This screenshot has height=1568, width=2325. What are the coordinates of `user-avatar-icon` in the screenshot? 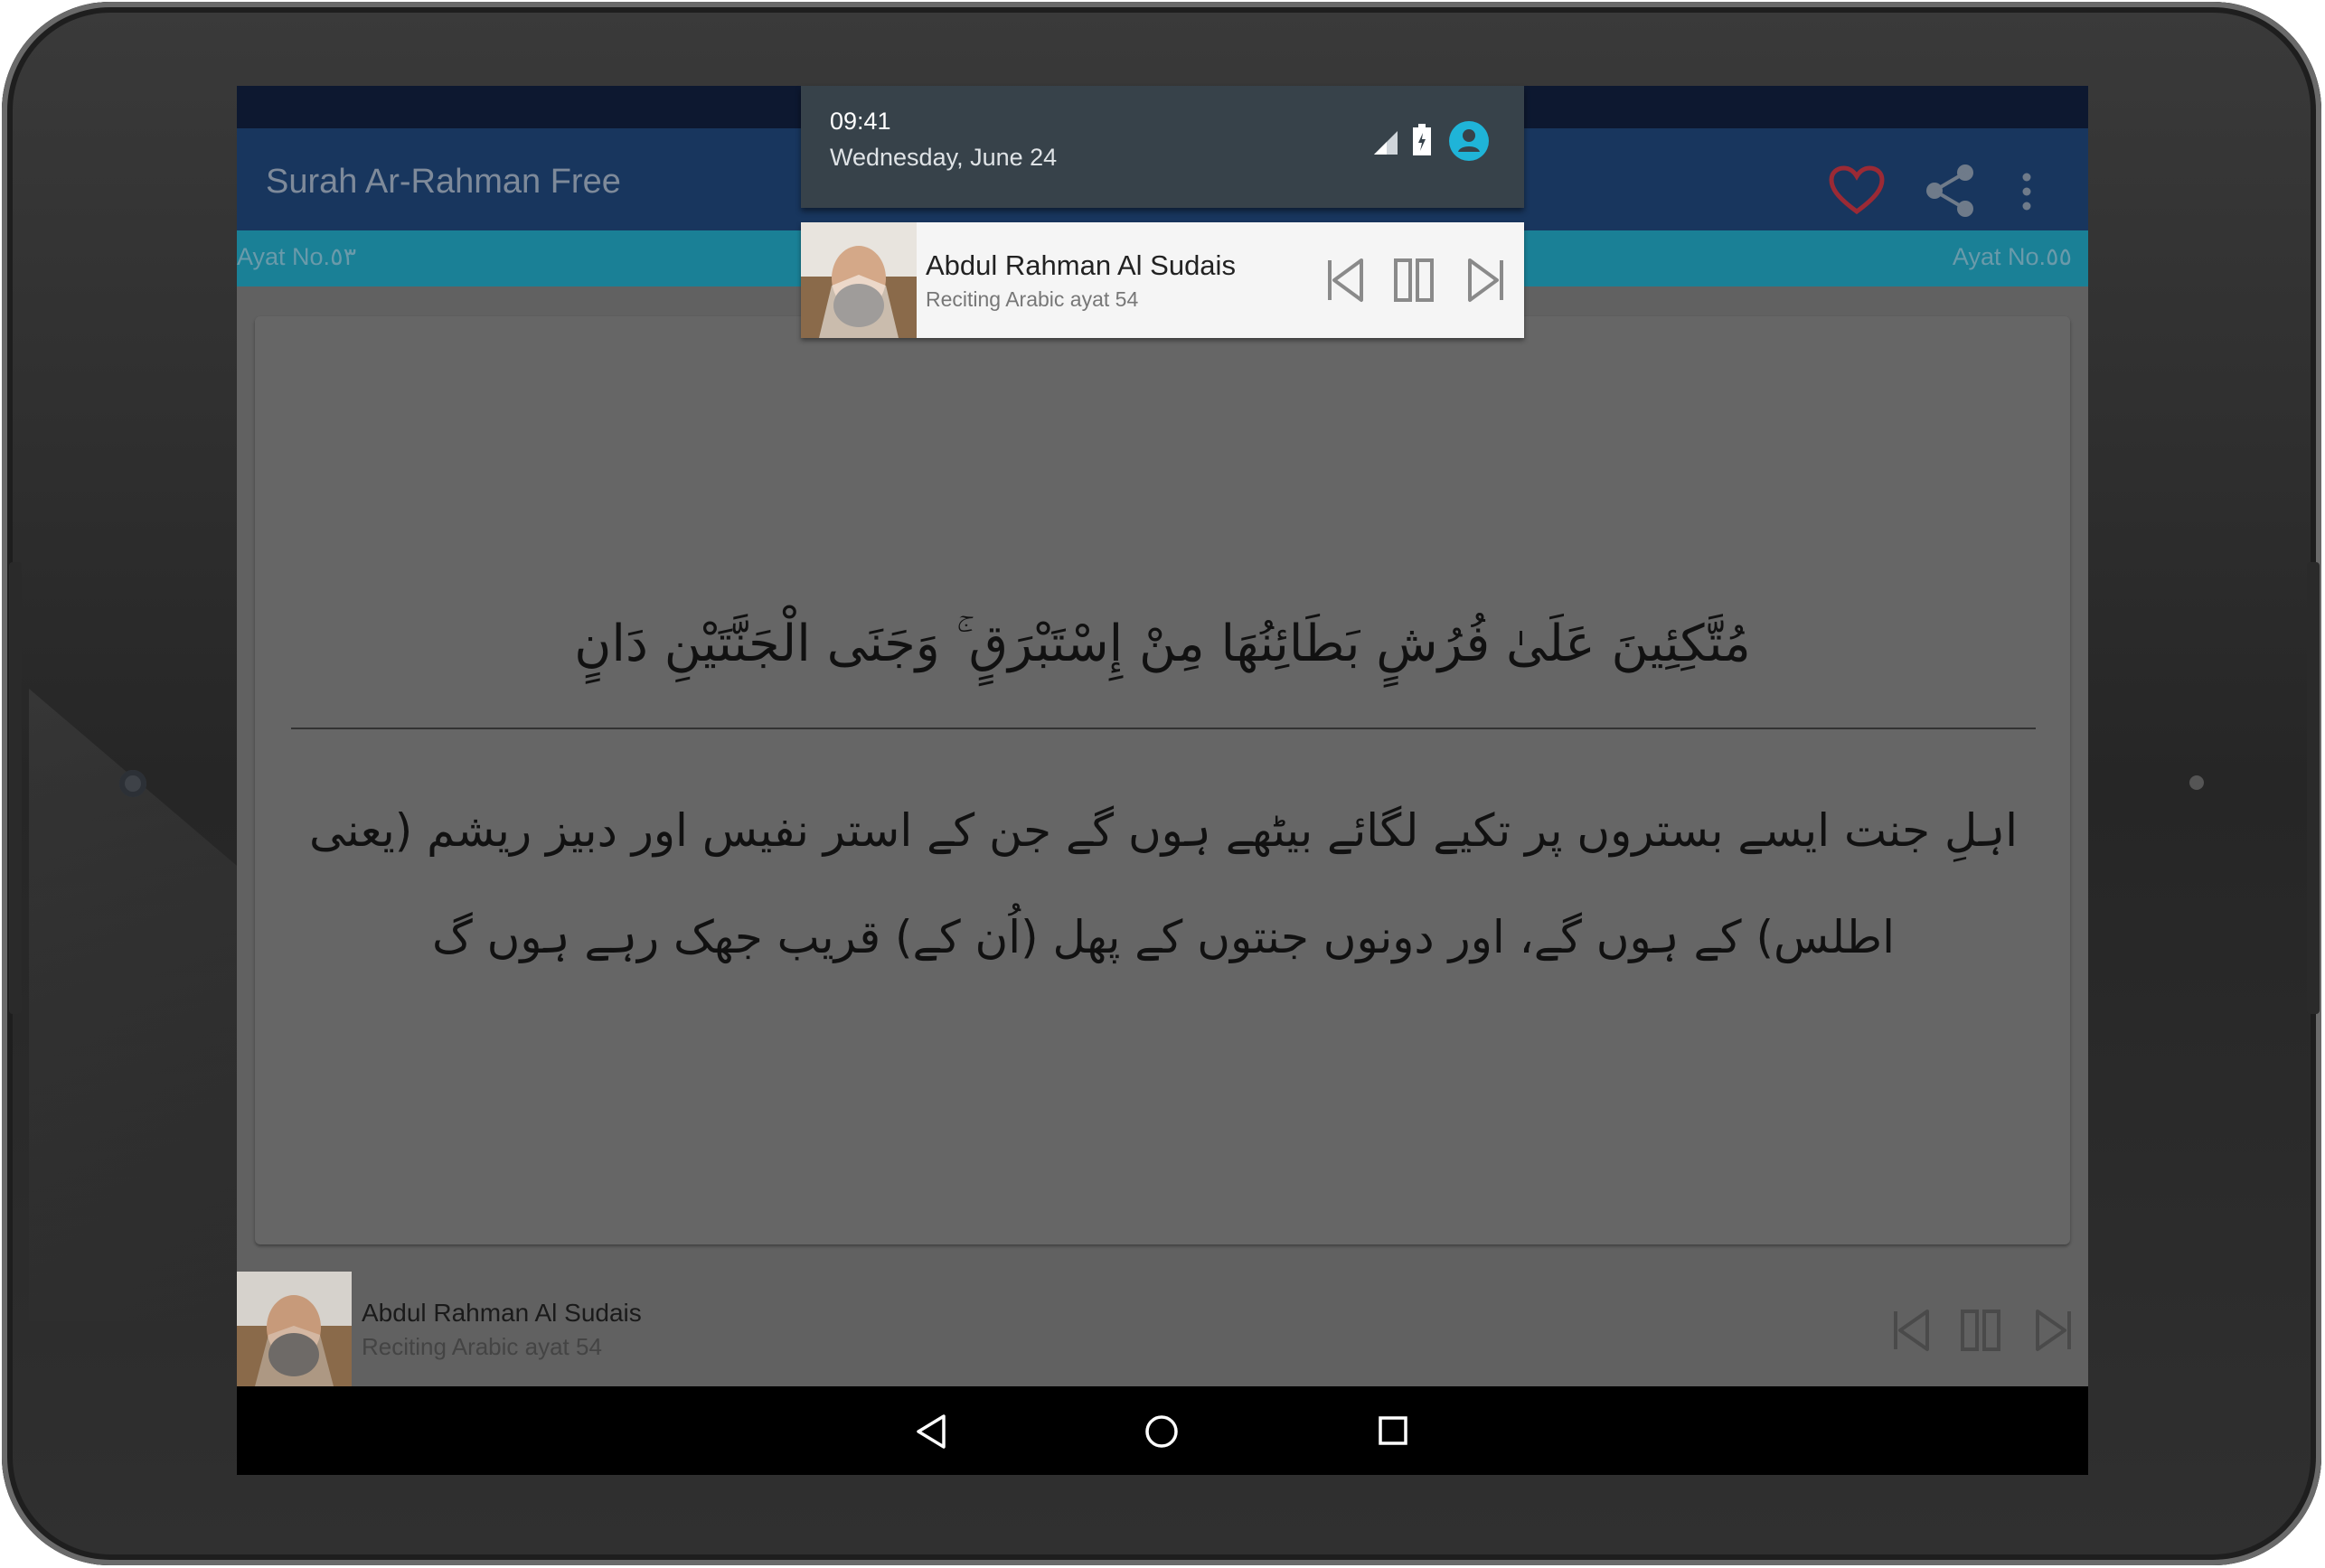 It's located at (1469, 141).